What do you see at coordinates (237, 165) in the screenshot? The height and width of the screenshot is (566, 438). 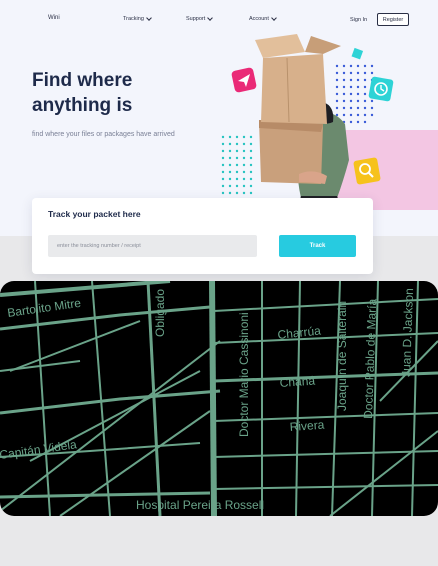 I see `dot-pattern-teal` at bounding box center [237, 165].